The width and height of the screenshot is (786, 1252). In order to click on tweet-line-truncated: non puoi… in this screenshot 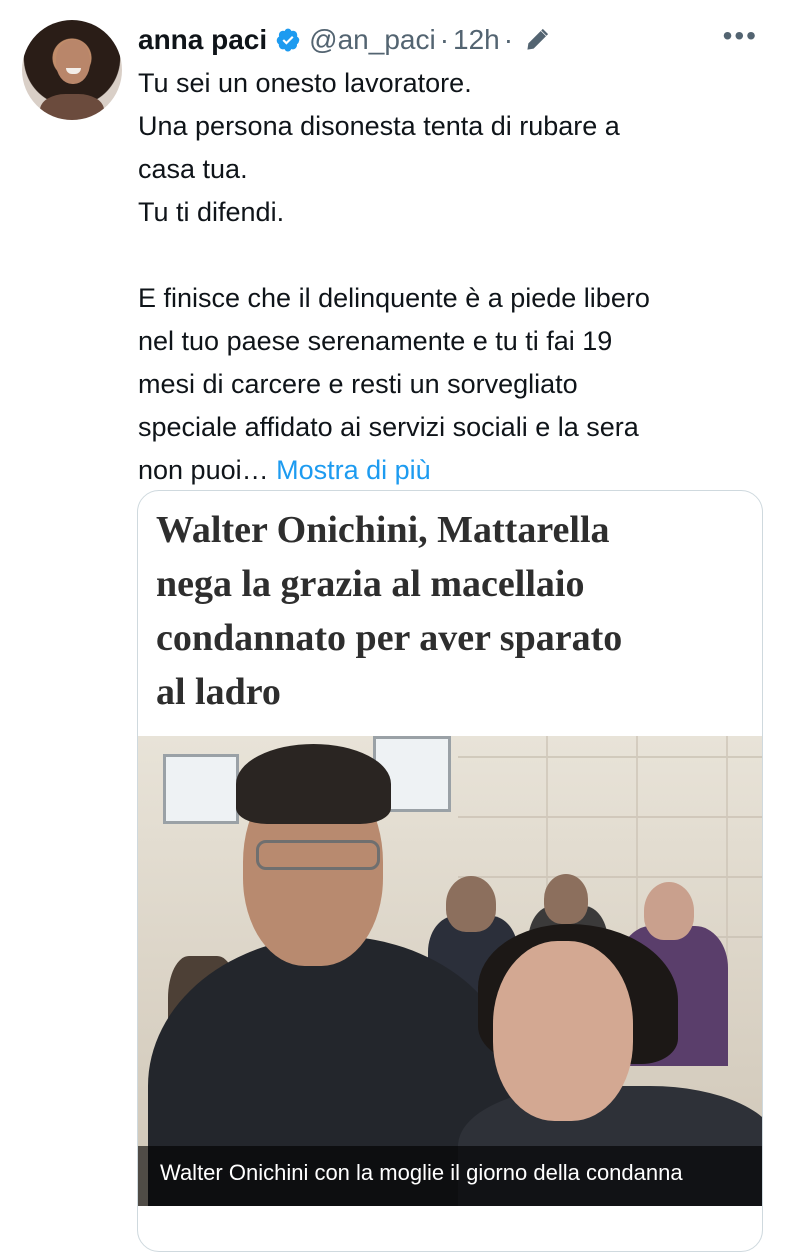, I will do `click(203, 470)`.